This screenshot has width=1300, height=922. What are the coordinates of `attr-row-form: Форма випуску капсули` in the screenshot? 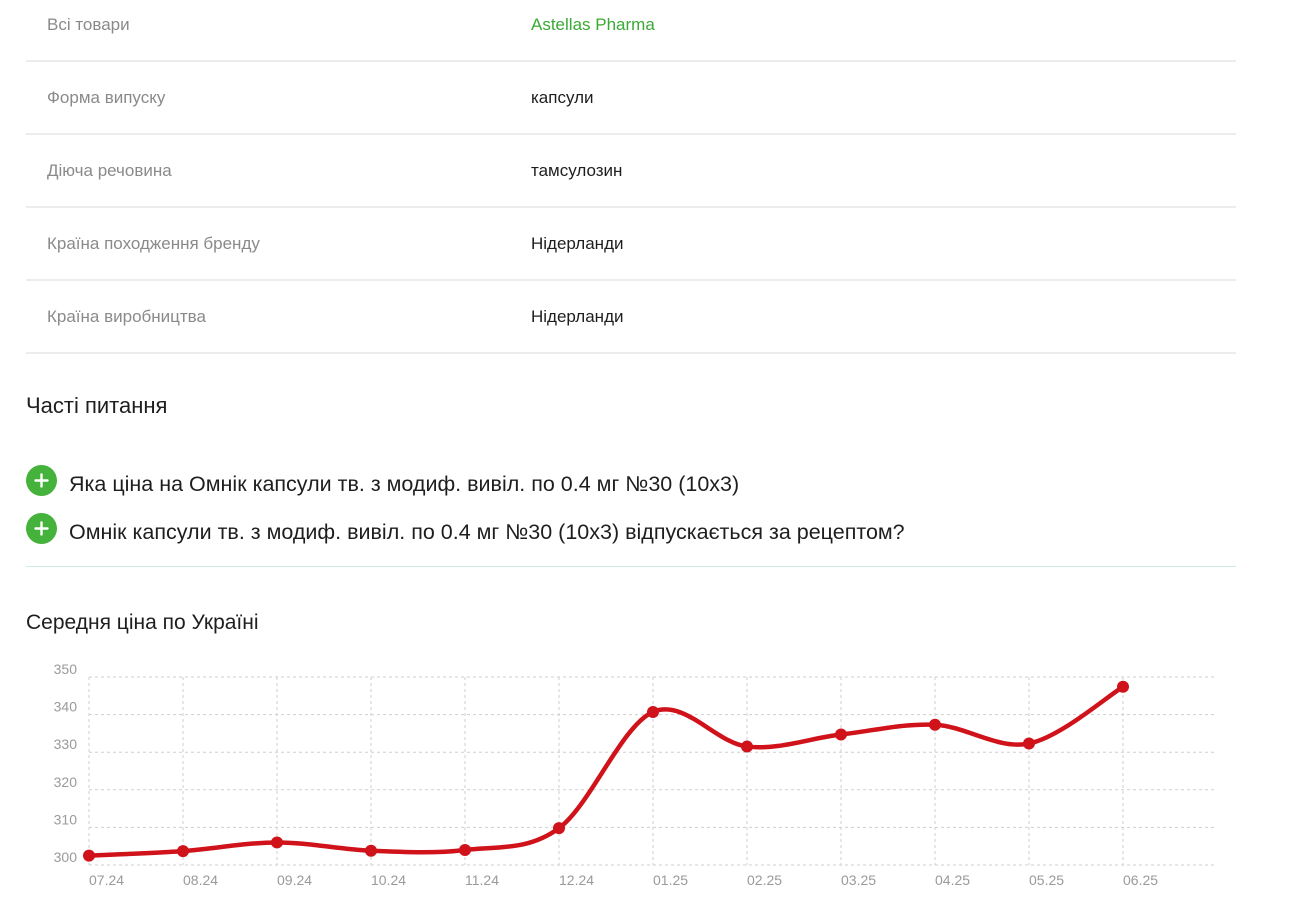 It's located at (631, 98).